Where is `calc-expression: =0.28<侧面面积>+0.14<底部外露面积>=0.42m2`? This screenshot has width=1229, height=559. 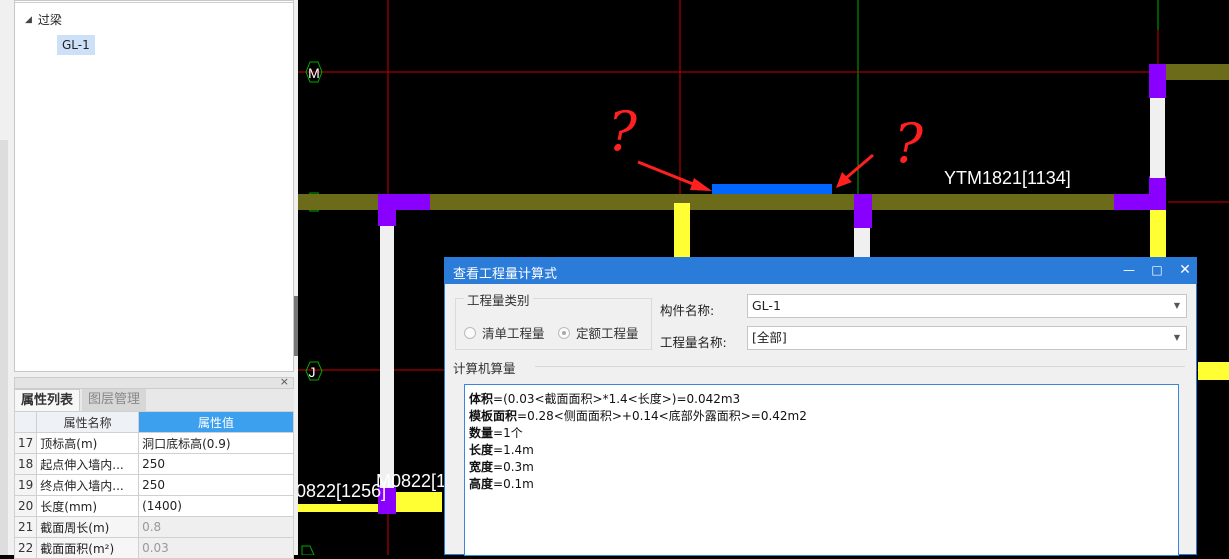 calc-expression: =0.28<侧面面积>+0.14<底部外露面积>=0.42m2 is located at coordinates (662, 416).